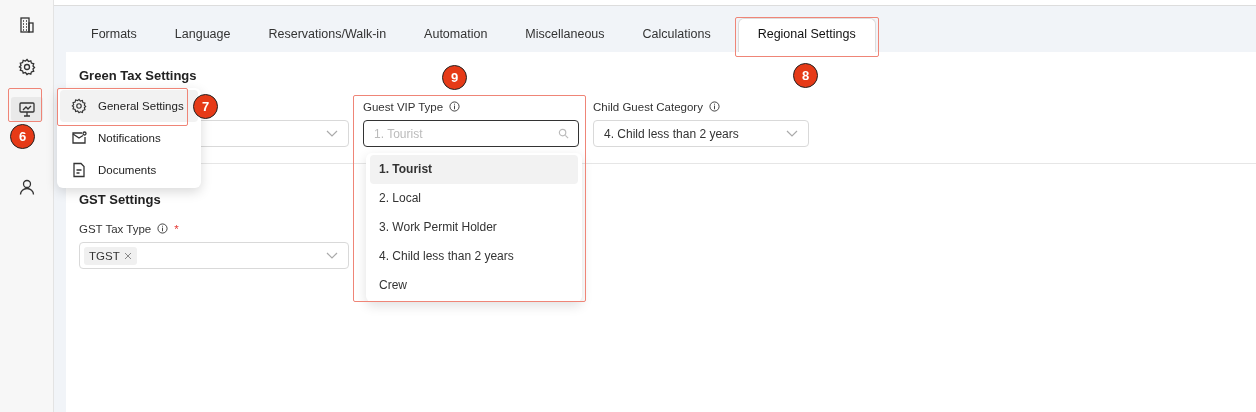 This screenshot has width=1256, height=412. I want to click on section-title: Green Tax Settings, so click(138, 75).